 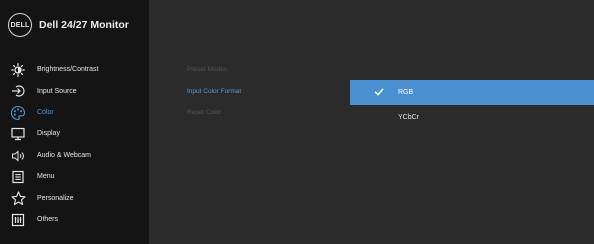 I want to click on menu-item-label: Personalize, so click(x=55, y=198).